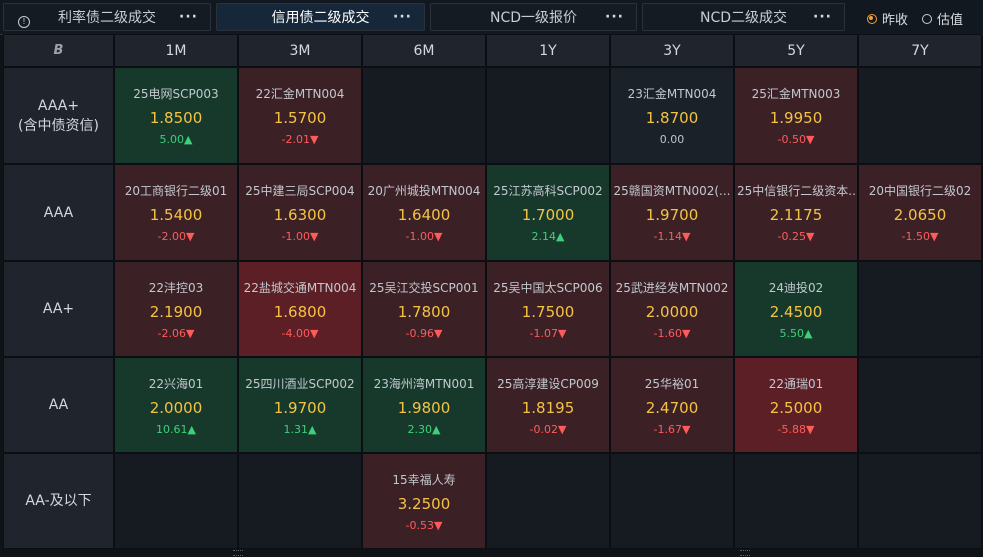 The width and height of the screenshot is (983, 557). I want to click on bond-yield: 2.1900, so click(176, 311).